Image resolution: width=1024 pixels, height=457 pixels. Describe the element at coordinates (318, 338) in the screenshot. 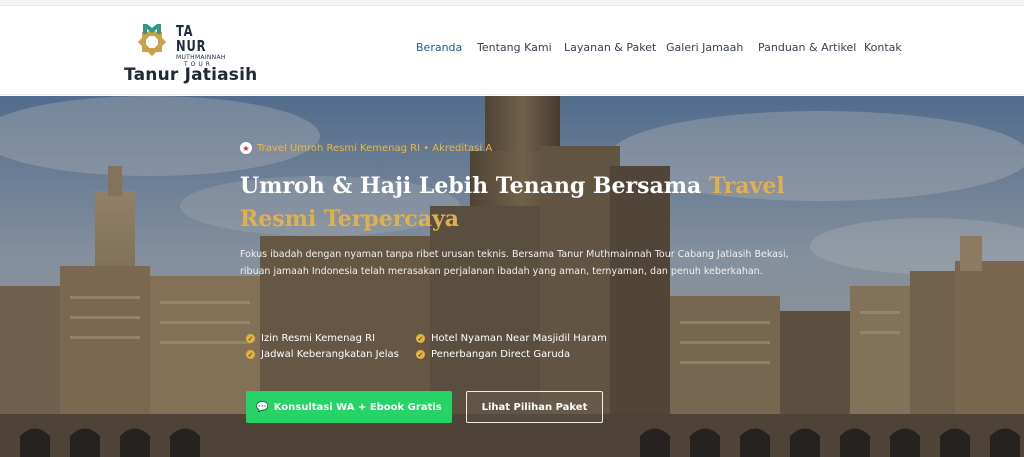

I see `feature-label: Izin Resmi Kemenag RI` at that location.